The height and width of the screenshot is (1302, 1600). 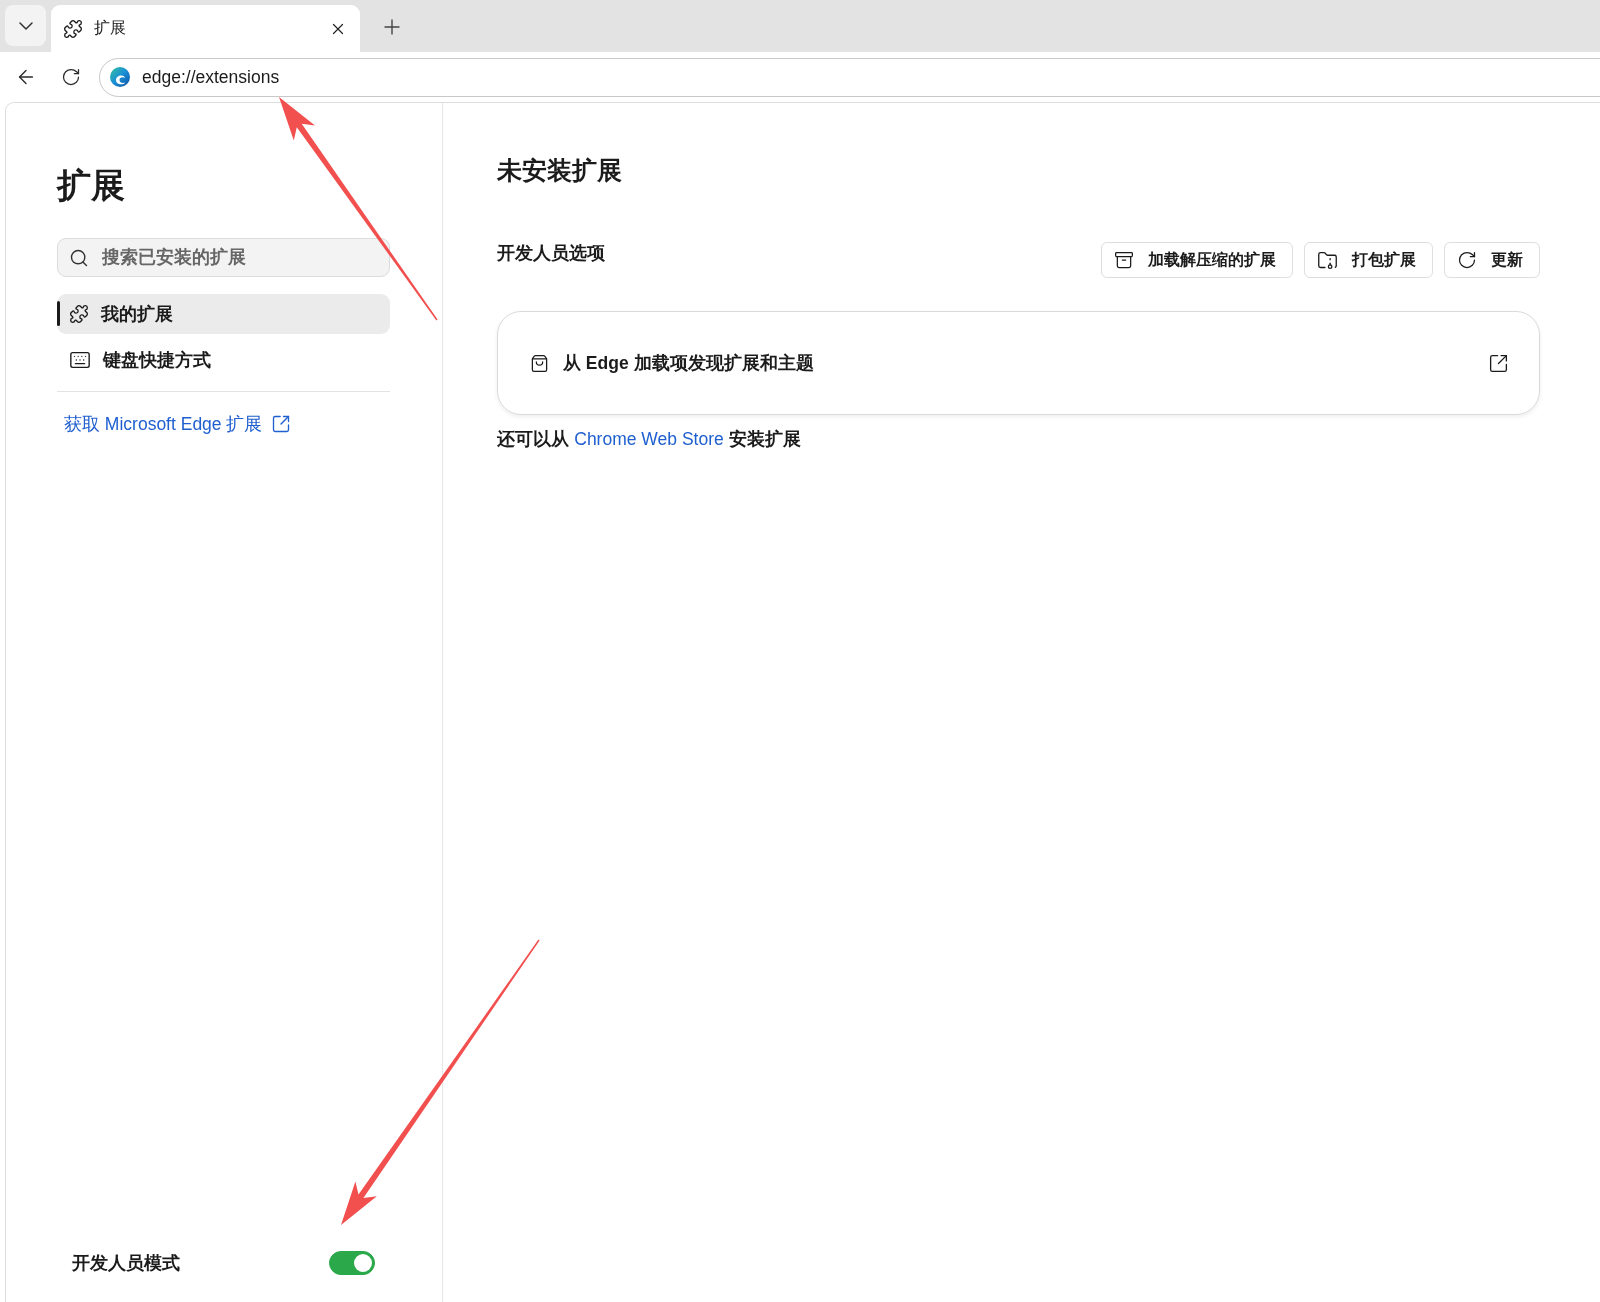 I want to click on chrome-web-store-link: Chrome Web Store, so click(x=649, y=439).